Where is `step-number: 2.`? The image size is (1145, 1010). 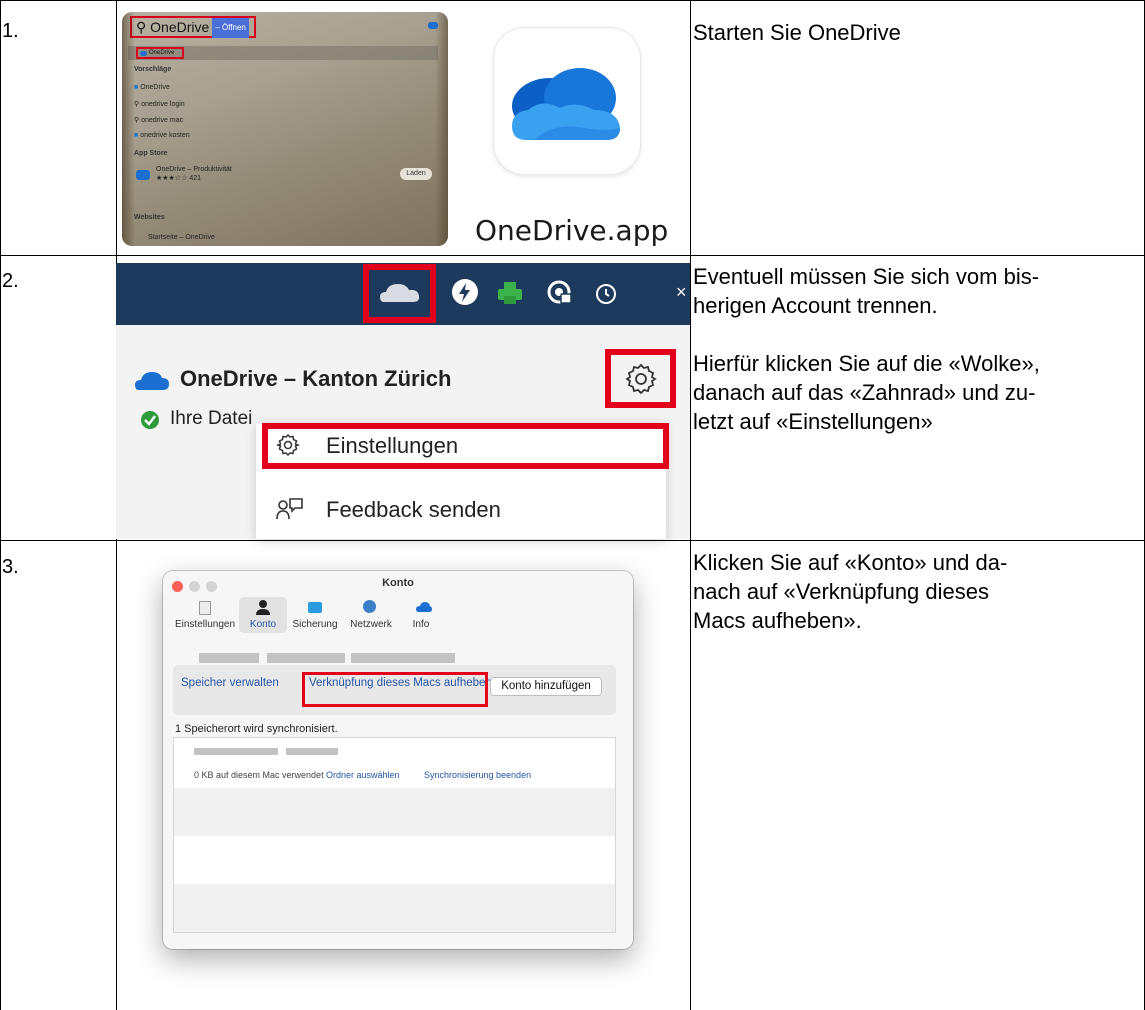 step-number: 2. is located at coordinates (10, 281).